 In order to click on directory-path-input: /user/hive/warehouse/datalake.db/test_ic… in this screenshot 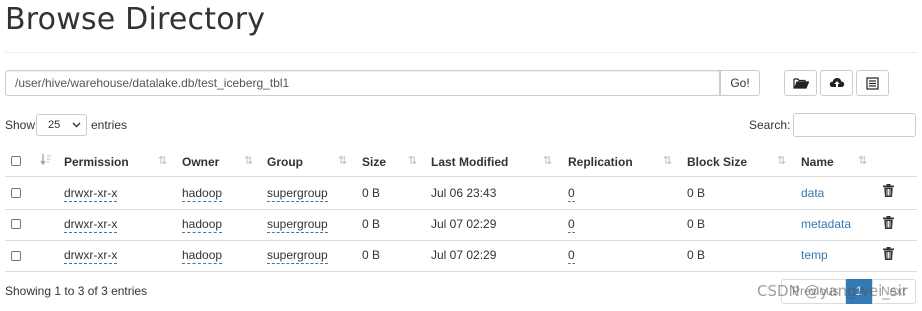, I will do `click(362, 83)`.